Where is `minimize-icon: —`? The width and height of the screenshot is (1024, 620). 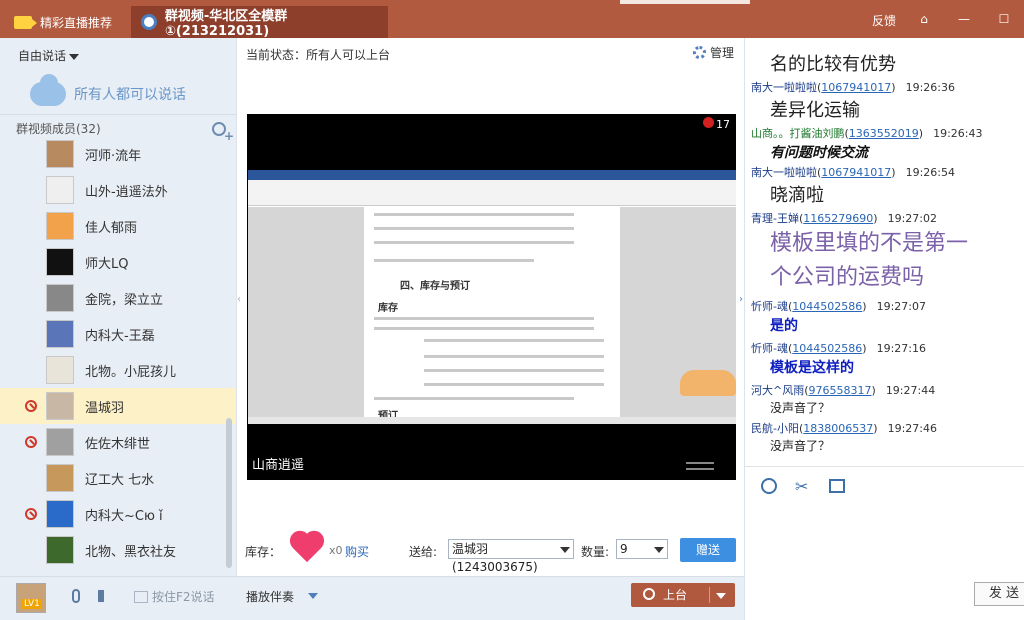
minimize-icon: — is located at coordinates (964, 20).